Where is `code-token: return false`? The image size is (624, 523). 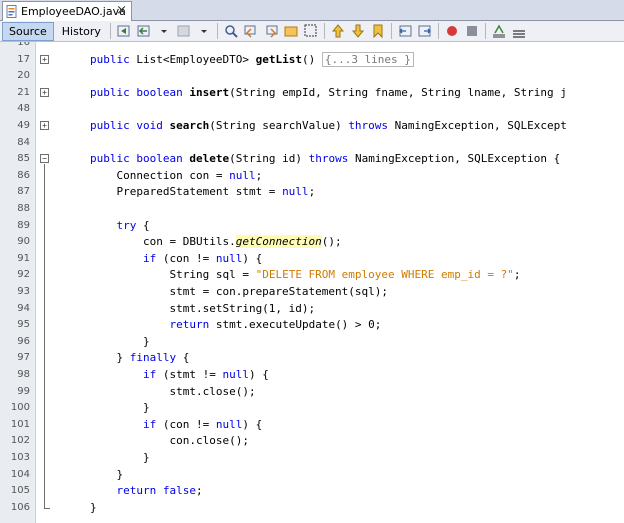 code-token: return false is located at coordinates (156, 491).